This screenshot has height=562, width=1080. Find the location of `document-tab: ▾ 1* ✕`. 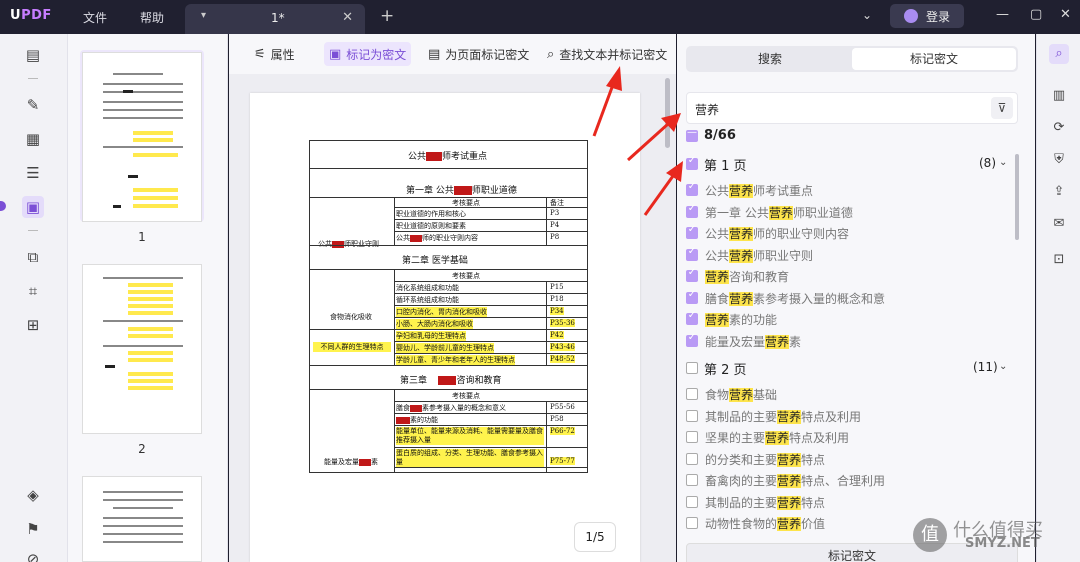

document-tab: ▾ 1* ✕ is located at coordinates (275, 19).